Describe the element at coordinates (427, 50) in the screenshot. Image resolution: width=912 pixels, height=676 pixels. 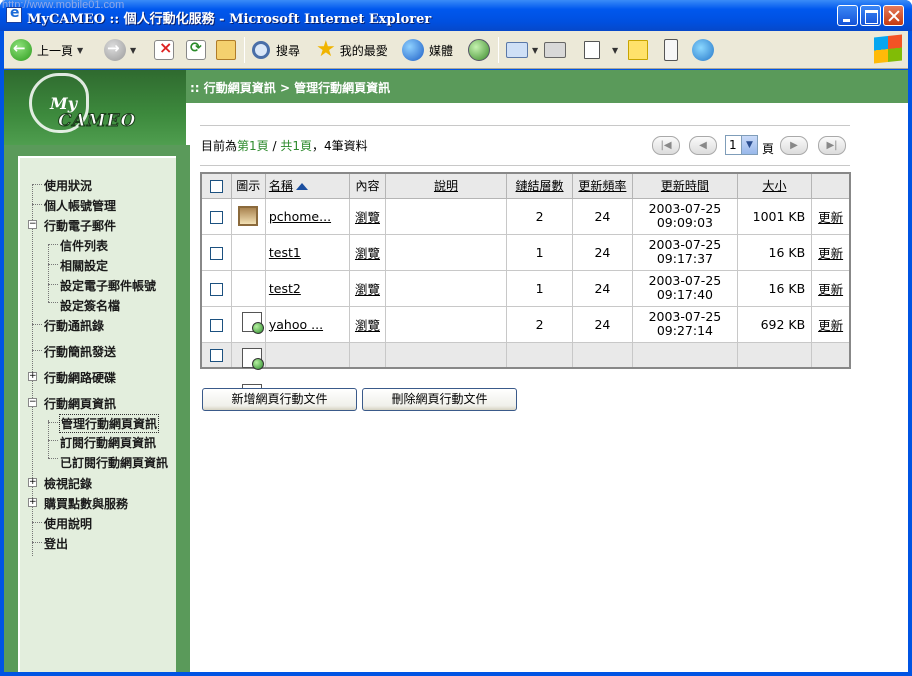
I see `media-button: 媒體` at that location.